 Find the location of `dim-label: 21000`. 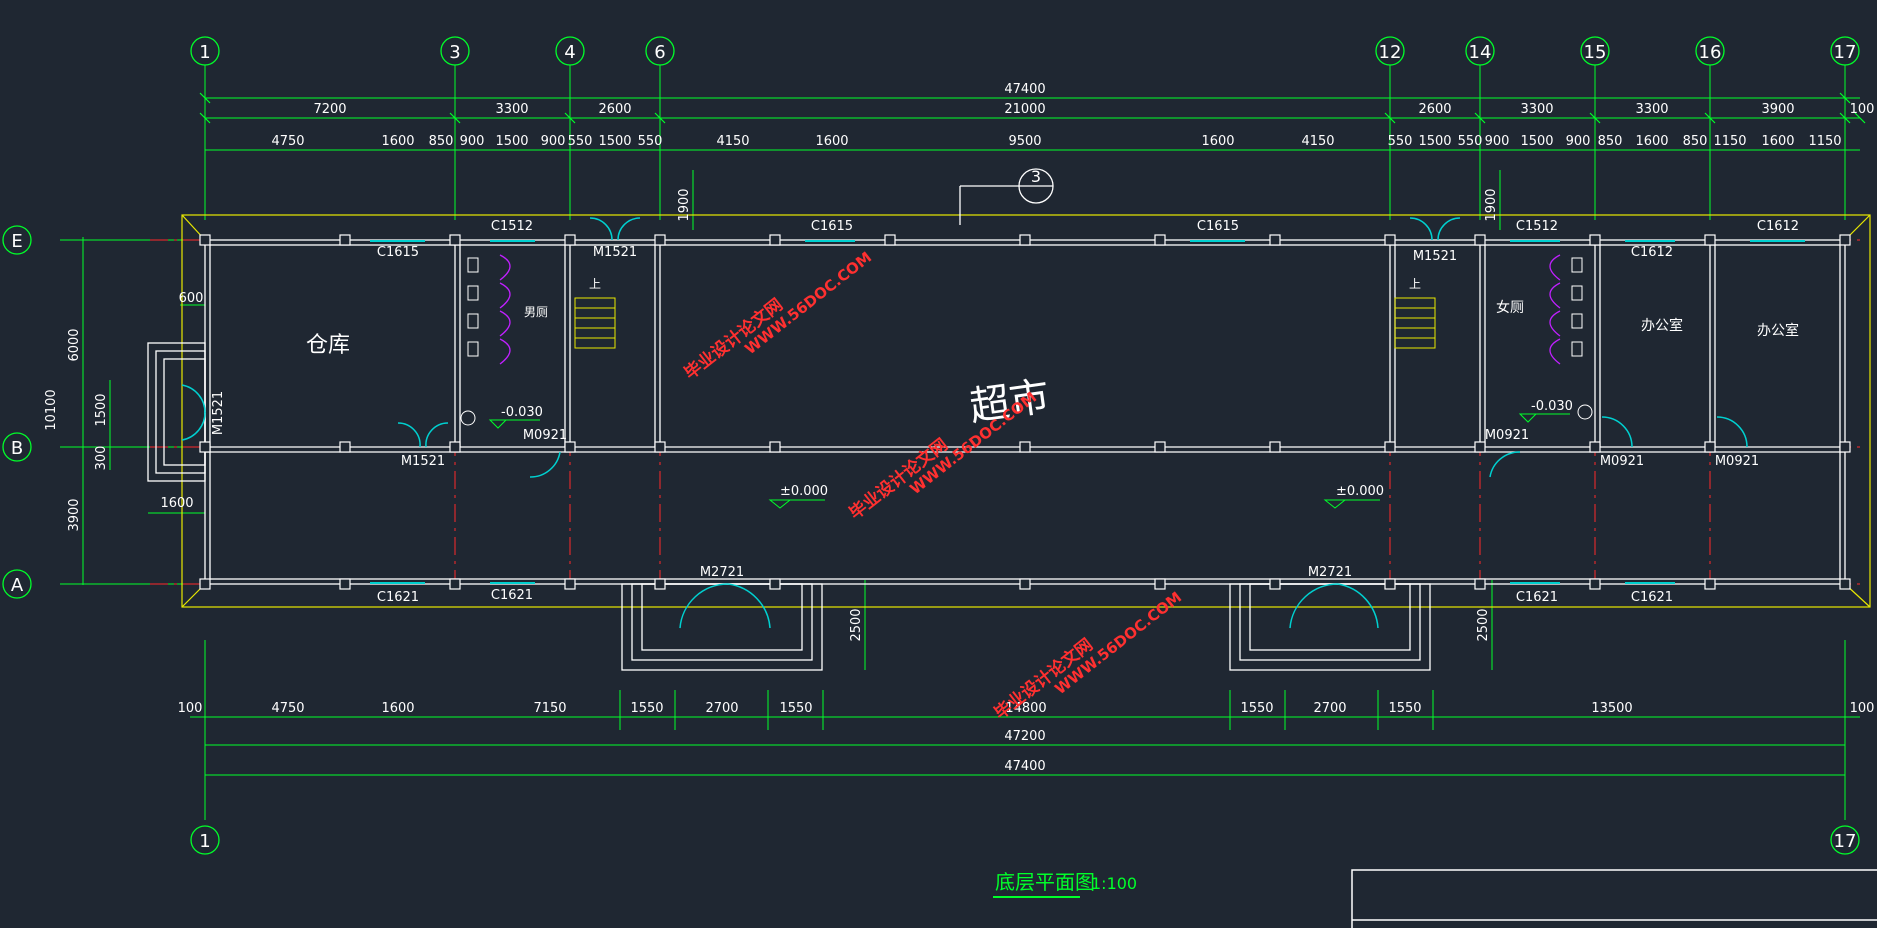

dim-label: 21000 is located at coordinates (1024, 109).